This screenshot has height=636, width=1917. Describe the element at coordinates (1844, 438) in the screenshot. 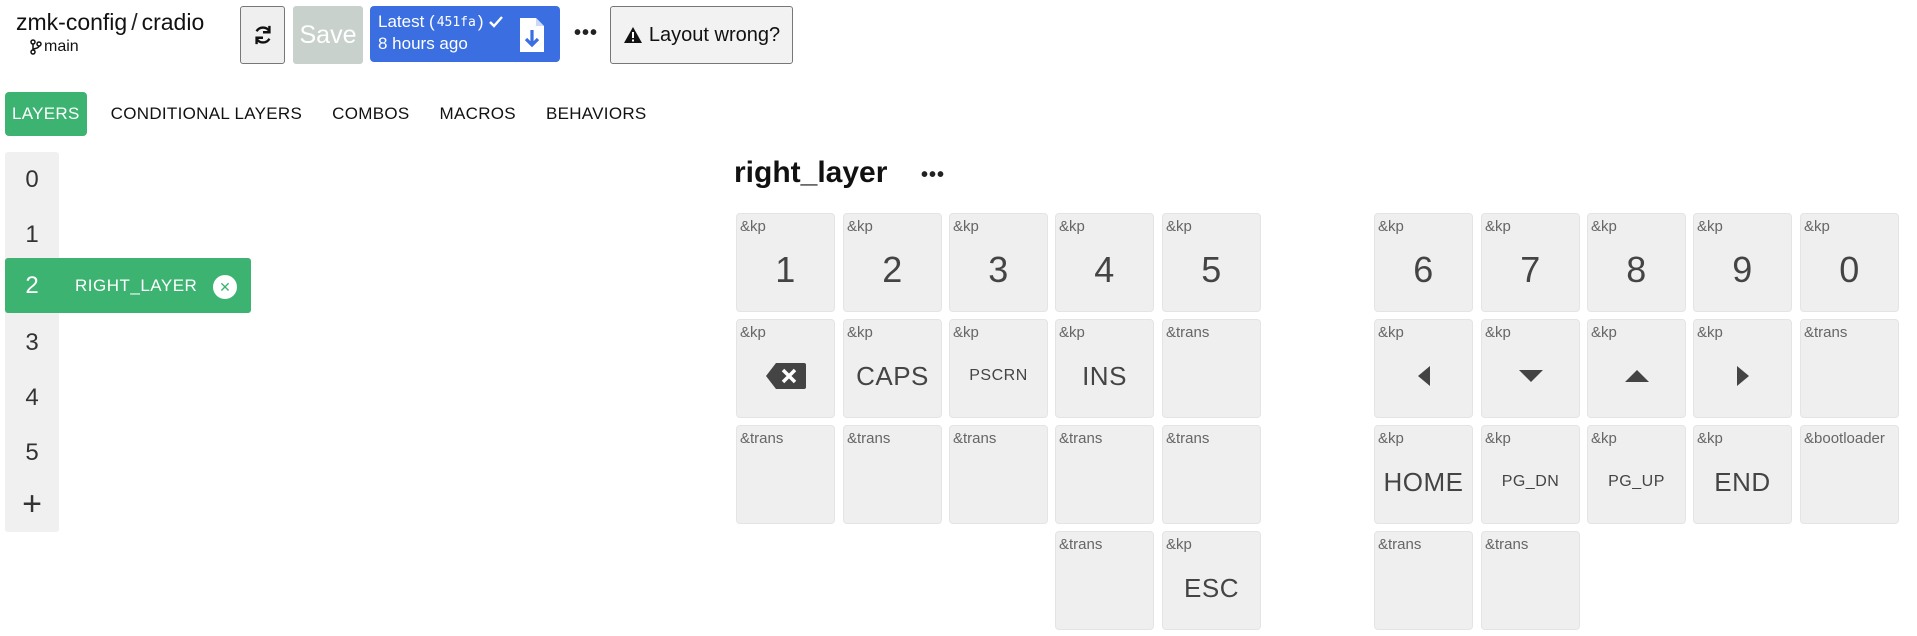

I see `key-behavior: &bootloader` at that location.